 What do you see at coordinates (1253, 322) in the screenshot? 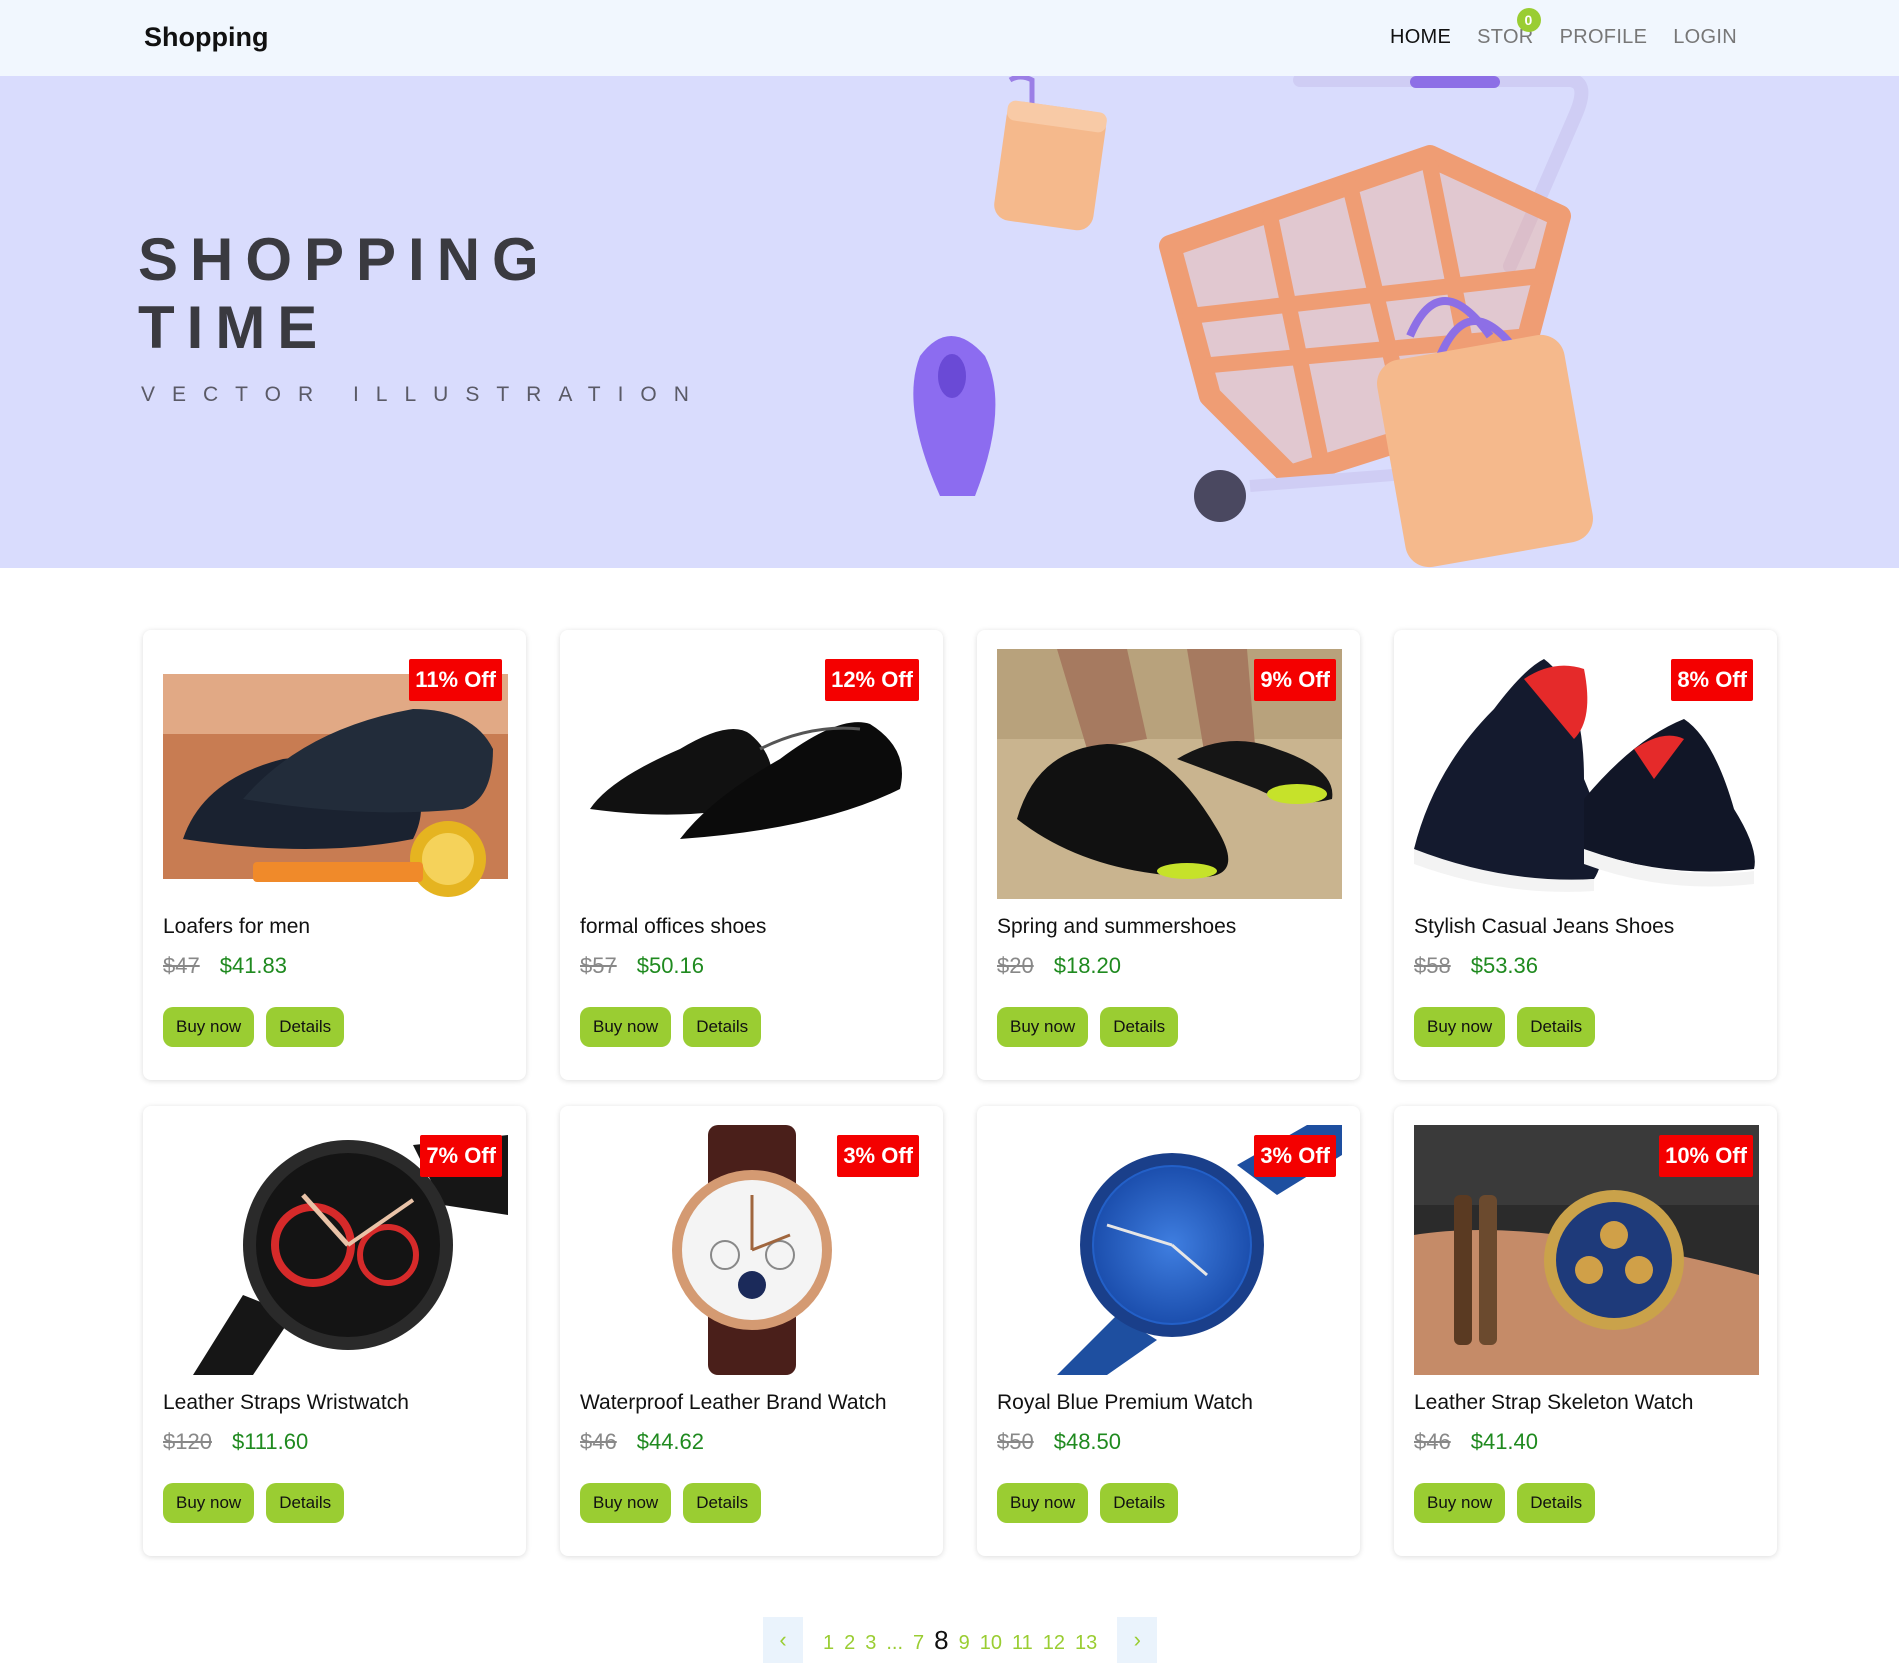
I see `shopping-cart-illustration` at bounding box center [1253, 322].